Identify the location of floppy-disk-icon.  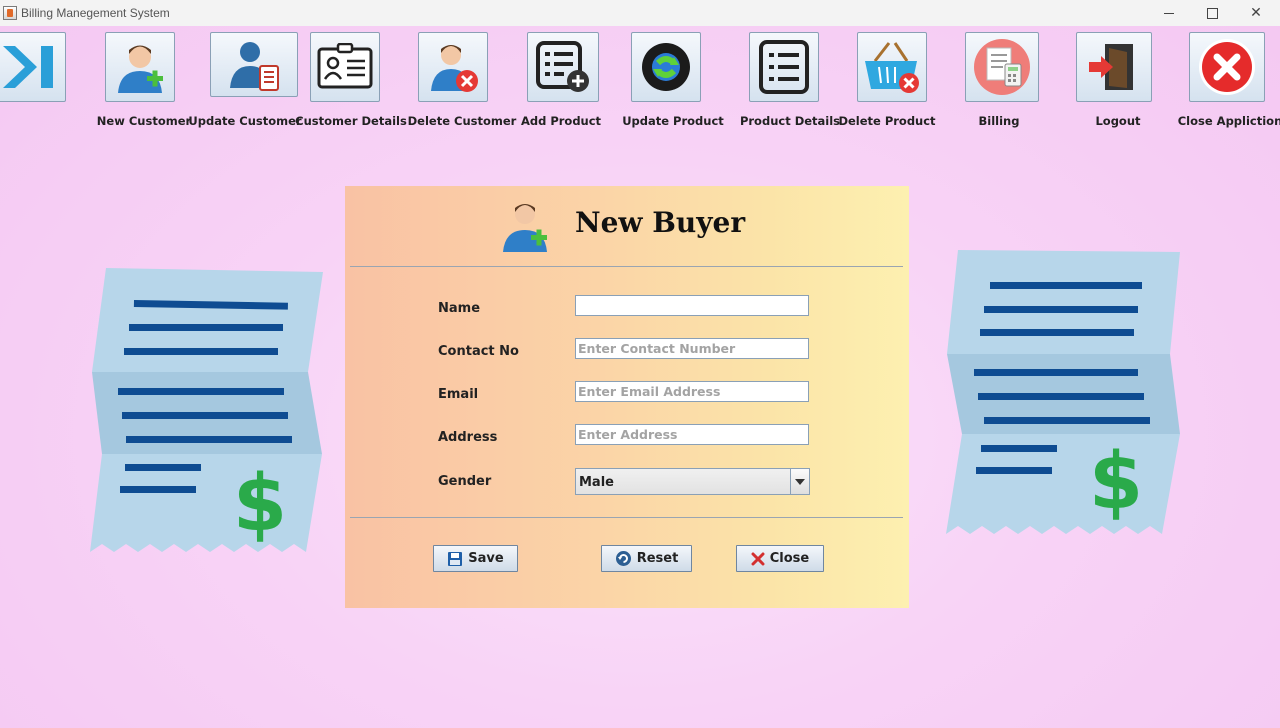
(455, 558).